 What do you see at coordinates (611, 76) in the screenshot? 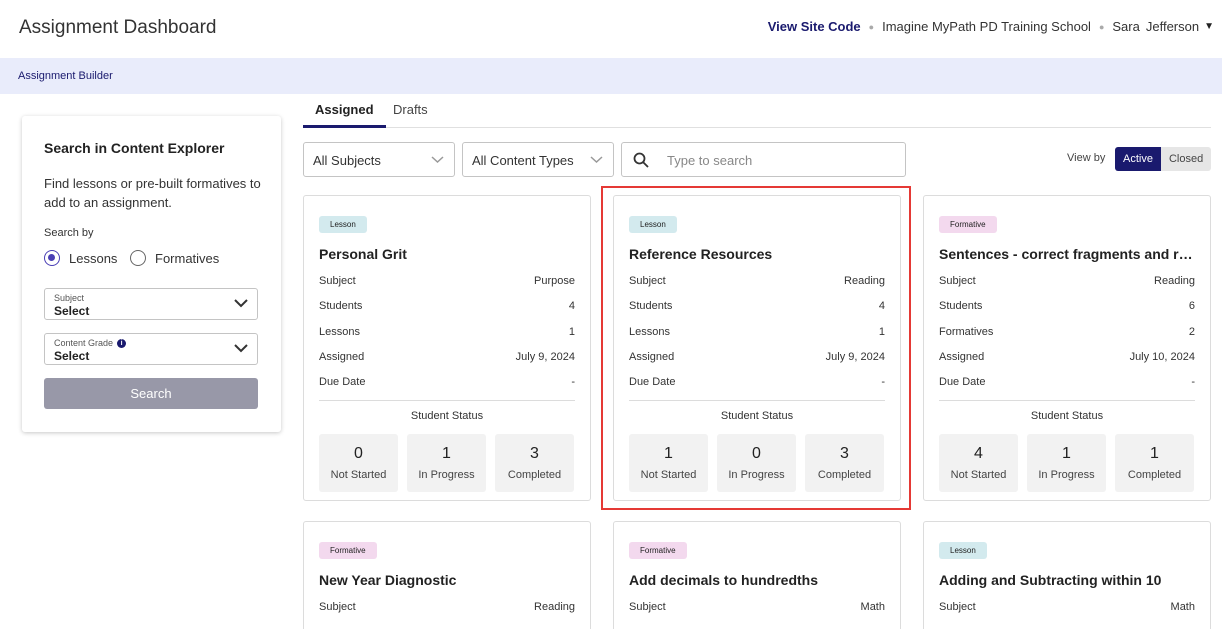
I see `sub-navigation: Assignment Builder` at bounding box center [611, 76].